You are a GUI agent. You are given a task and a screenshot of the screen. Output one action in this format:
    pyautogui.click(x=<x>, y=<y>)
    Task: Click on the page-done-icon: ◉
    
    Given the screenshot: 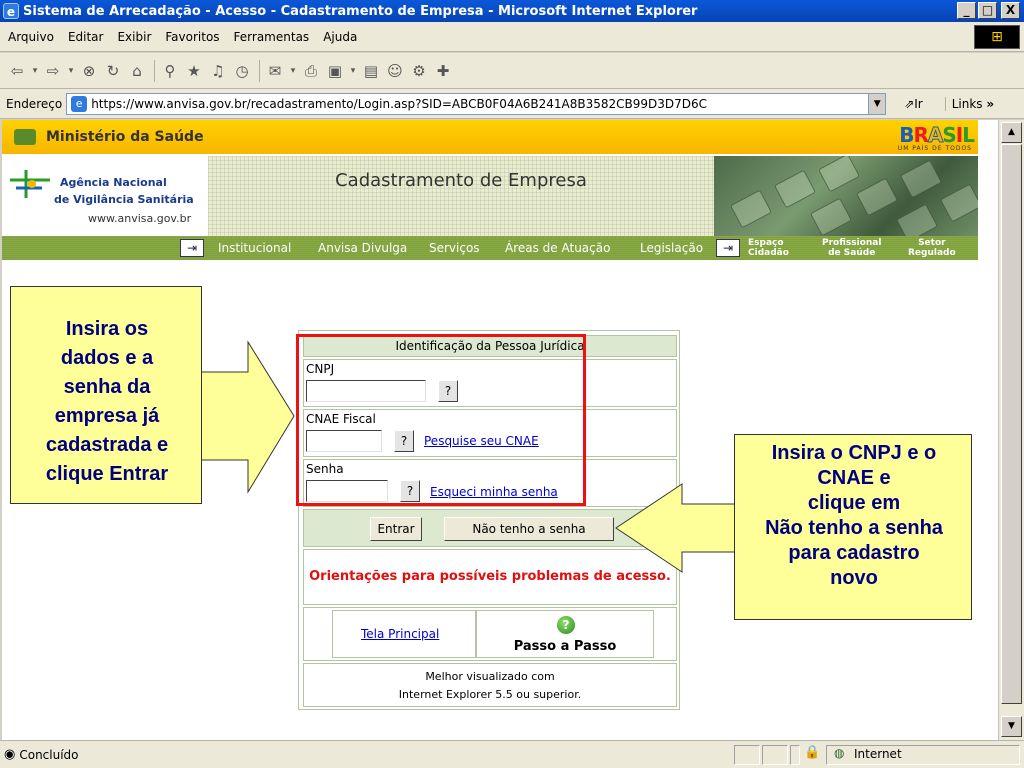 What is the action you would take?
    pyautogui.click(x=10, y=754)
    